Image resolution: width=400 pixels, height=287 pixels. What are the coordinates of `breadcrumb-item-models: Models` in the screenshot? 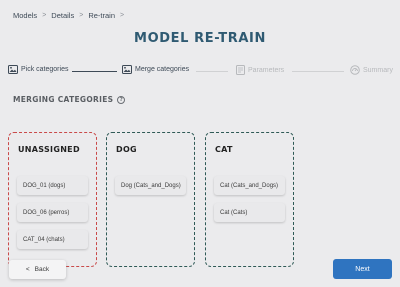 It's located at (25, 15).